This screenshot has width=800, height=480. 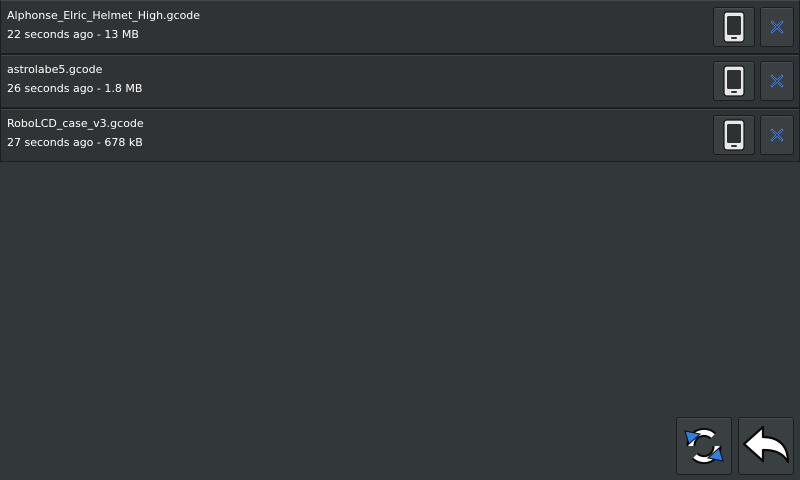 What do you see at coordinates (75, 142) in the screenshot?
I see `file-meta: 27 seconds ago - 678 kB` at bounding box center [75, 142].